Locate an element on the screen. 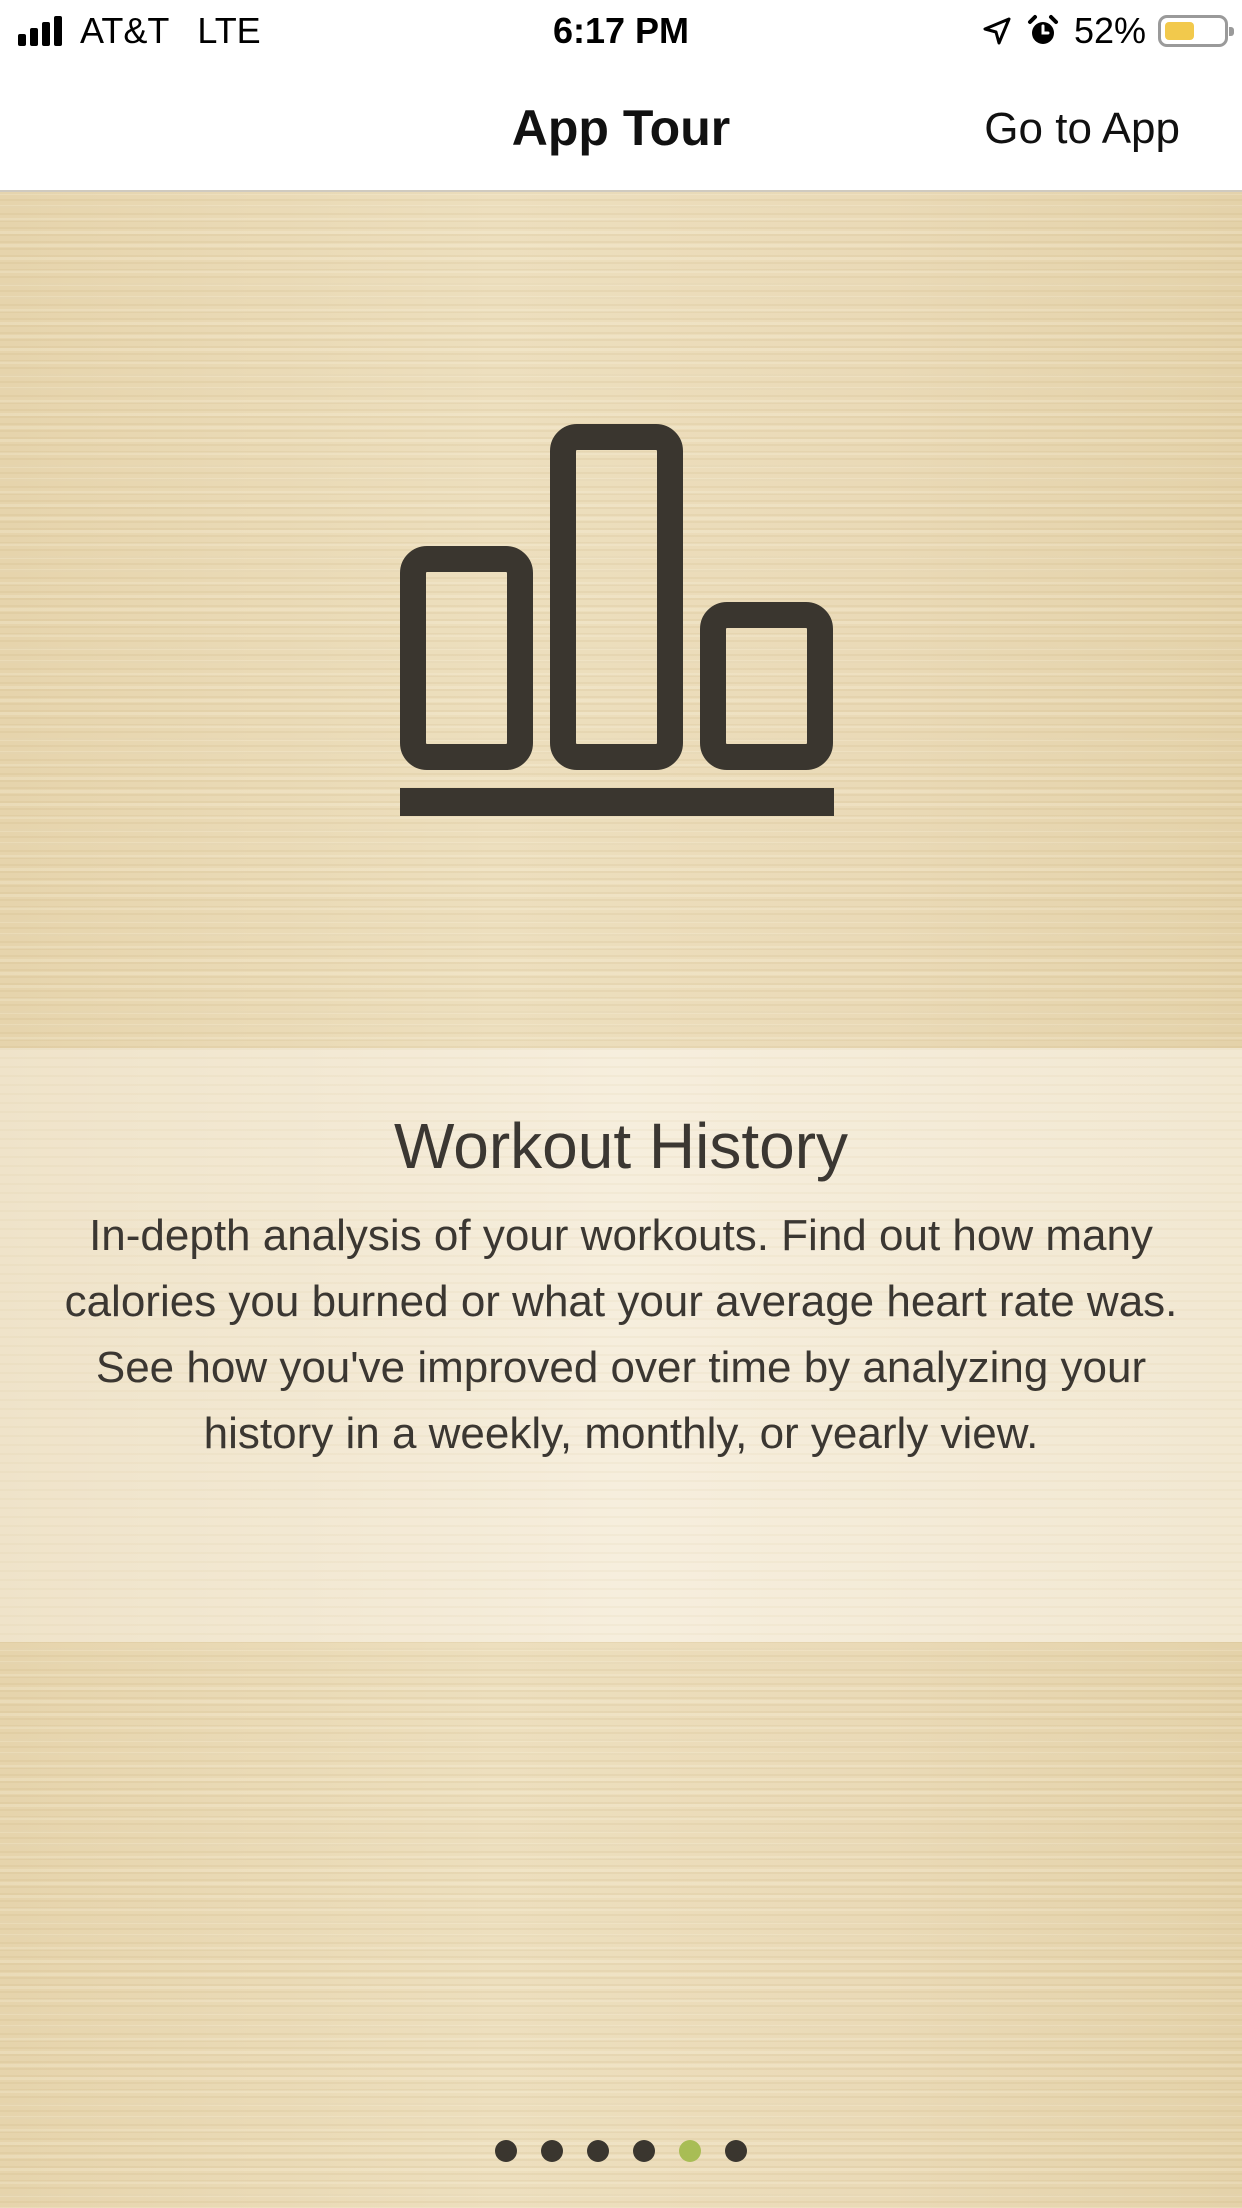  battery-percent: 52% is located at coordinates (1109, 30).